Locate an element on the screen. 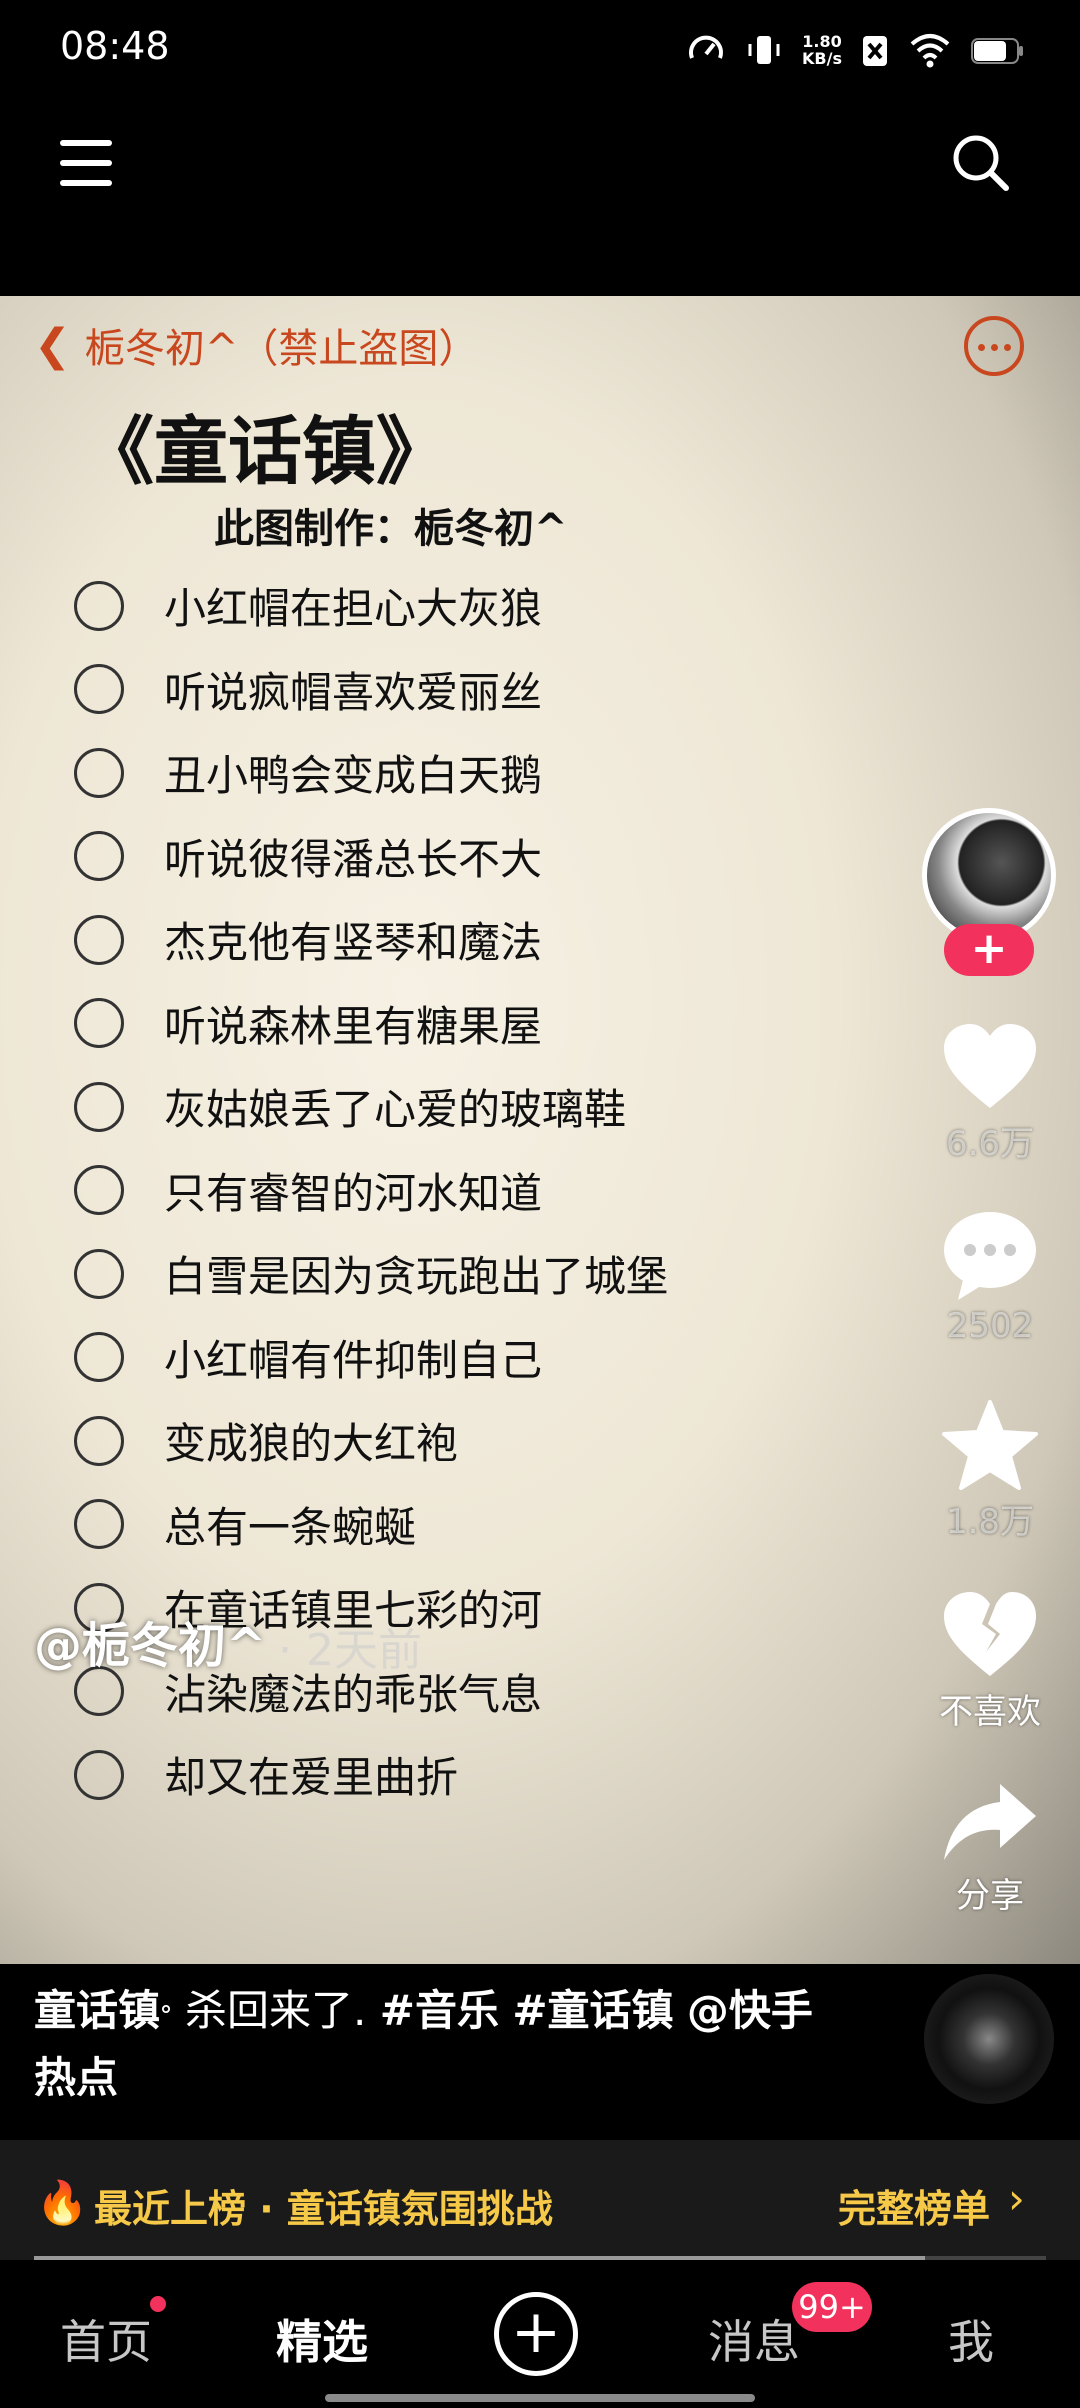 The image size is (1080, 2408). dislike-button: 不喜欢 is located at coordinates (990, 1661).